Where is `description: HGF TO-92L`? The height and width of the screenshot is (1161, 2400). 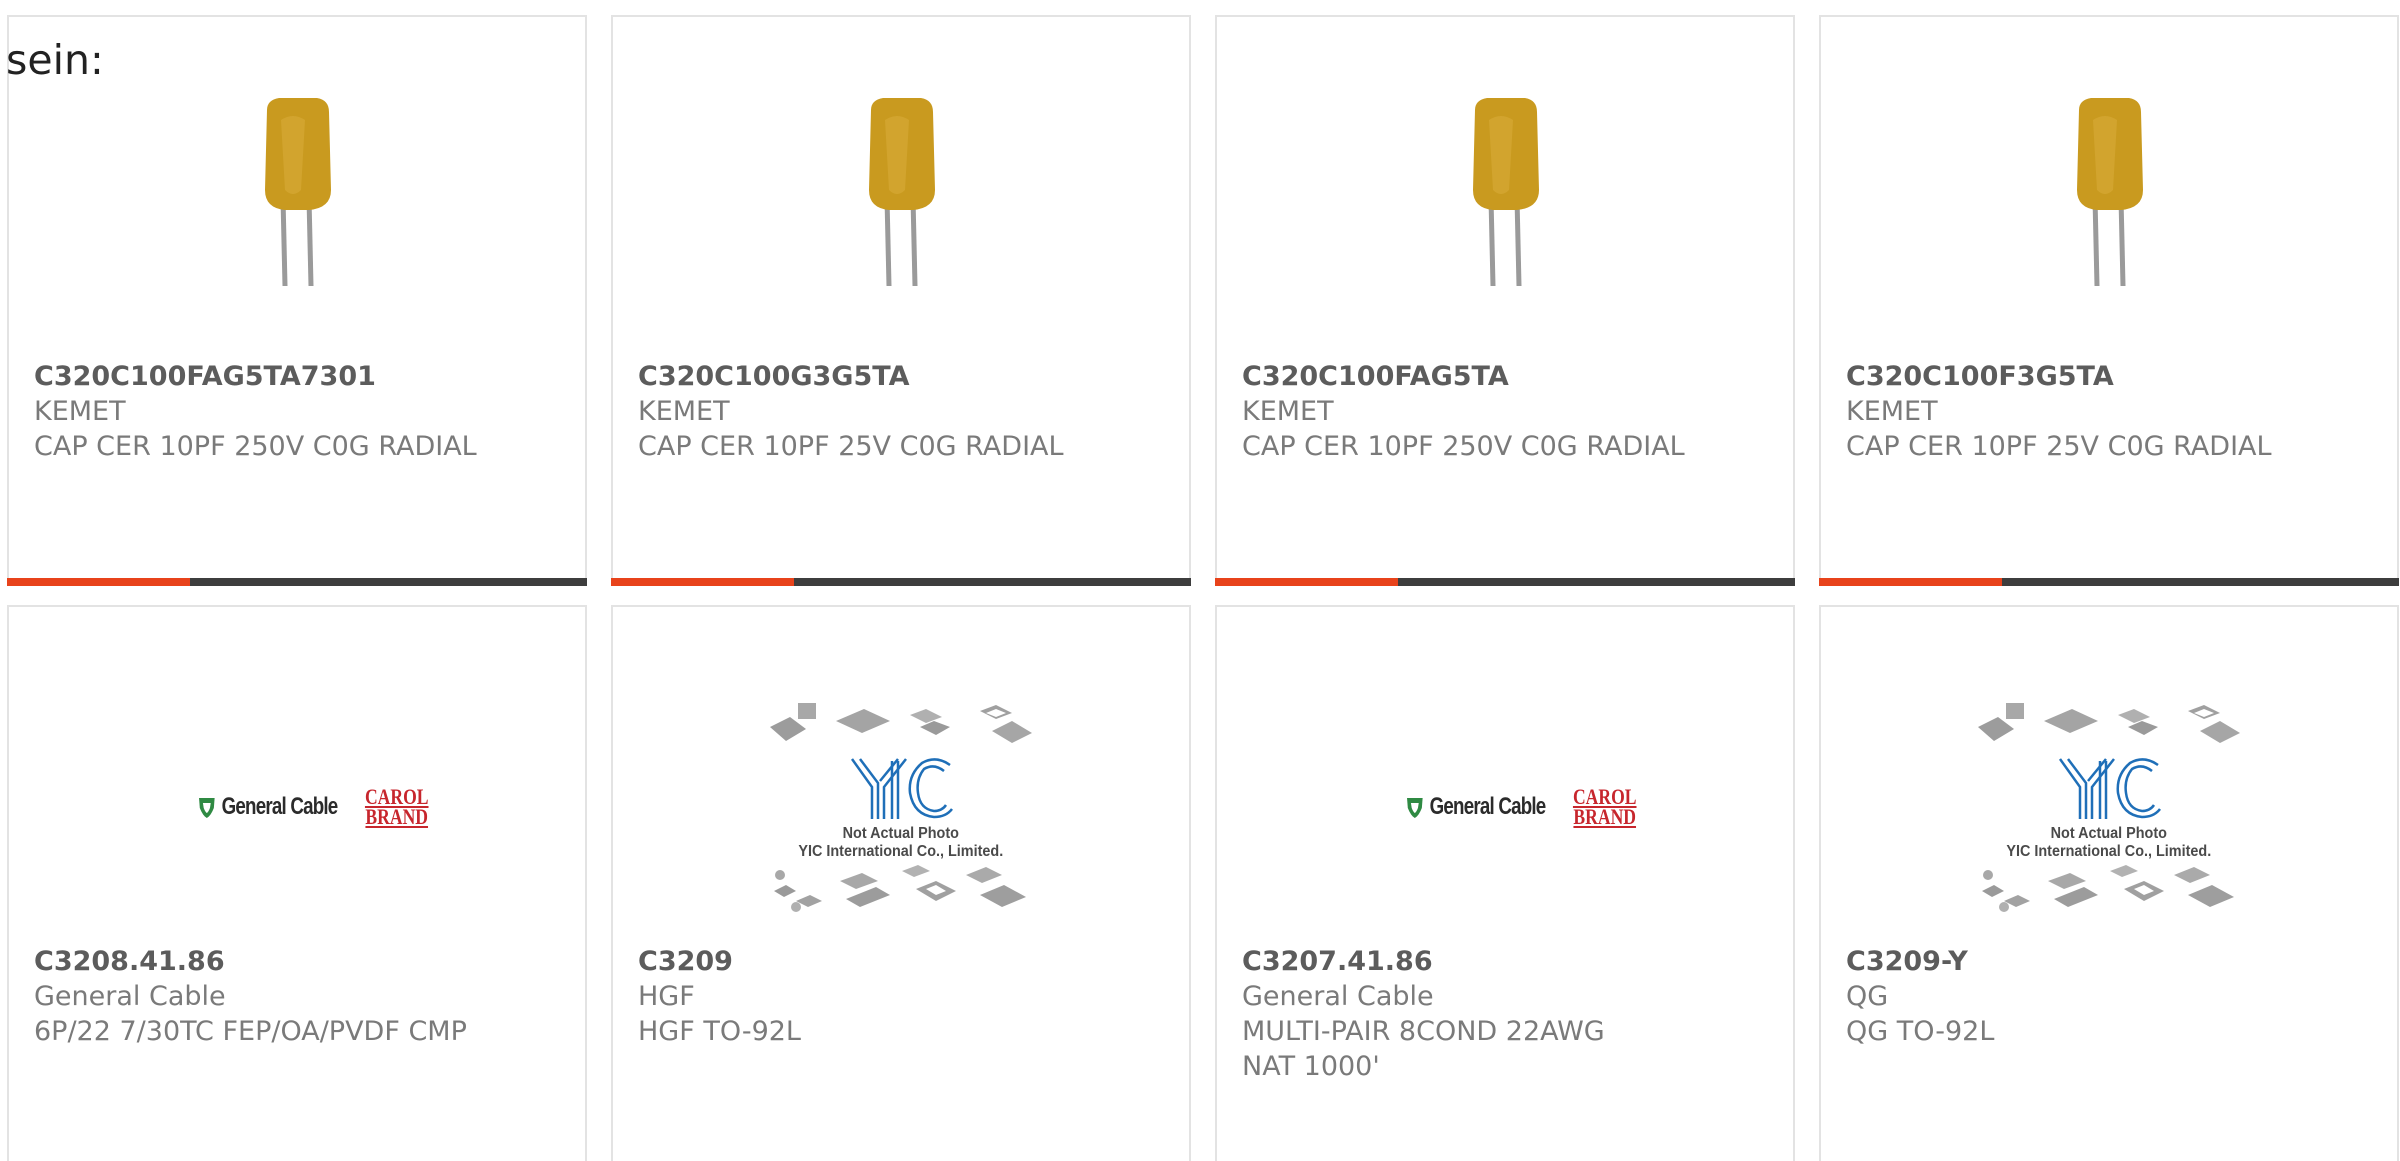 description: HGF TO-92L is located at coordinates (719, 1031).